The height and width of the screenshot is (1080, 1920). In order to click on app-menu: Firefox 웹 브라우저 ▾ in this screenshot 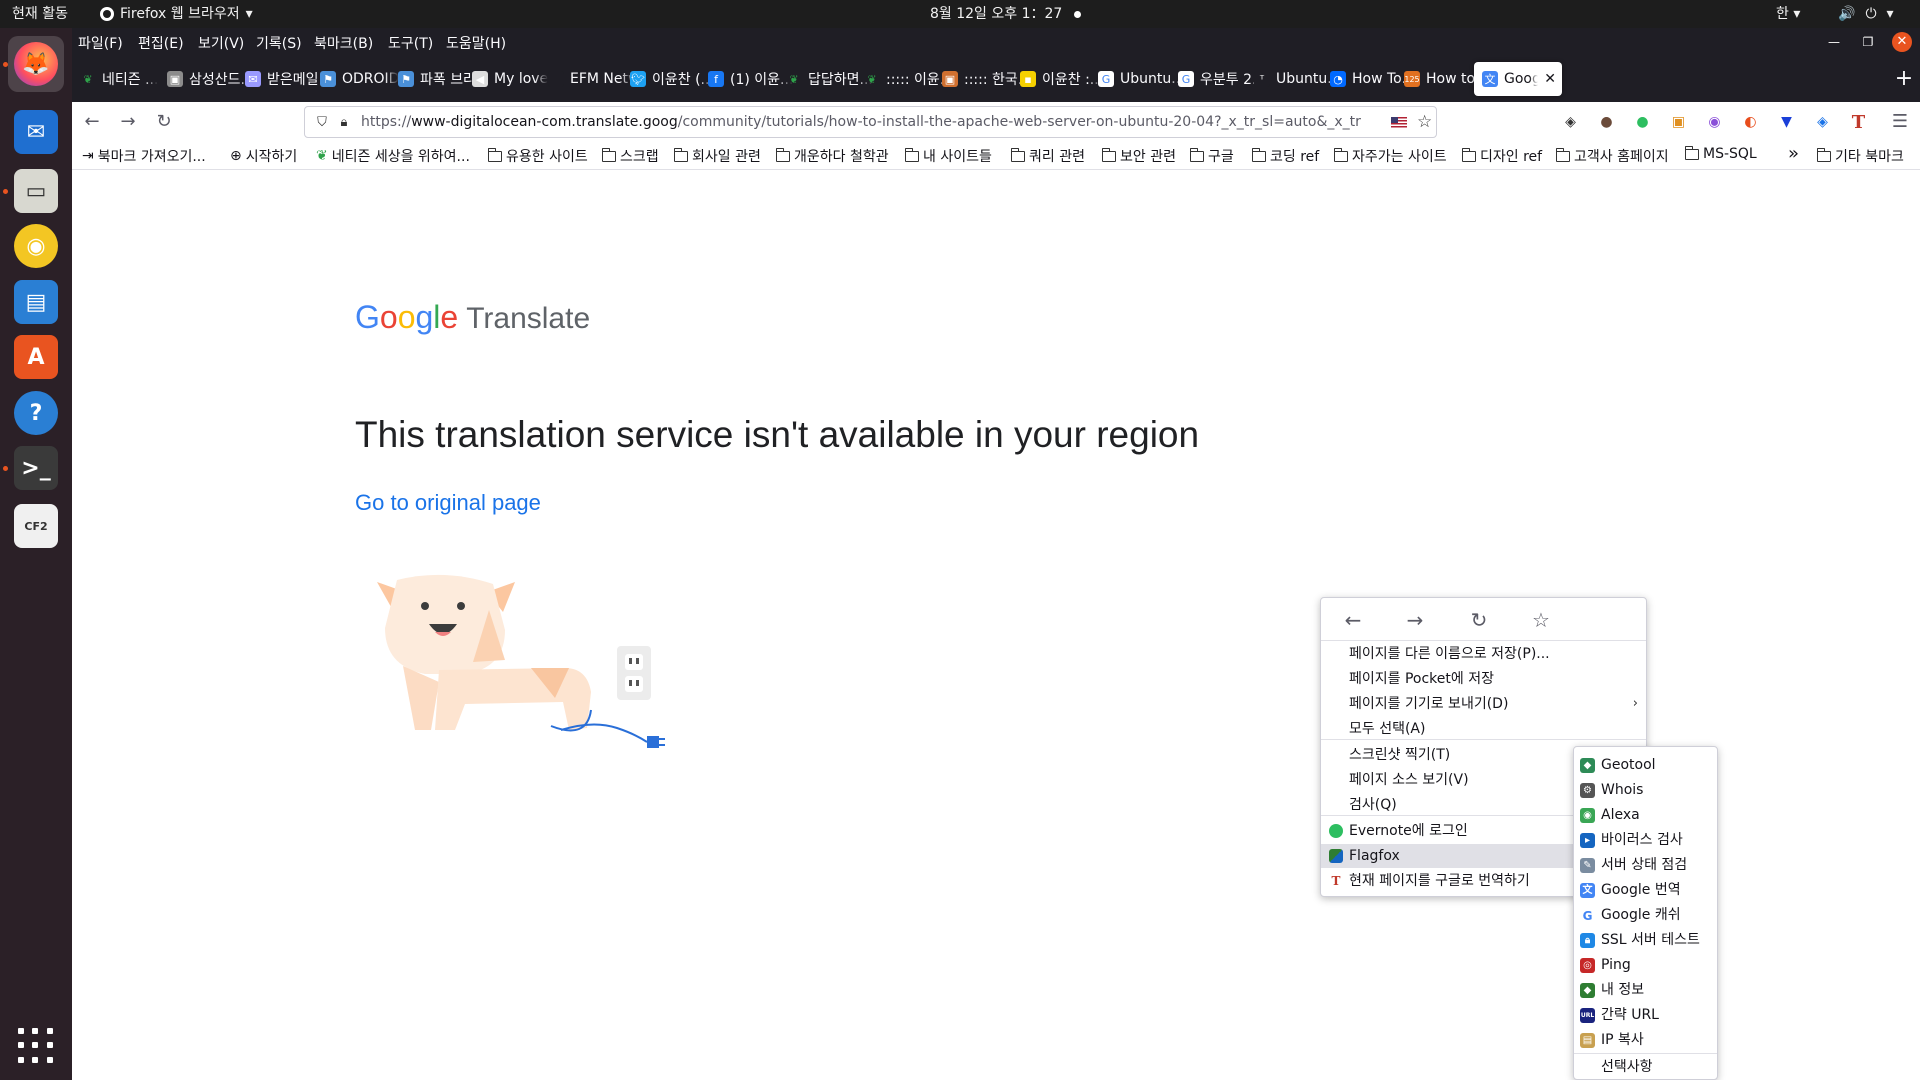, I will do `click(176, 14)`.